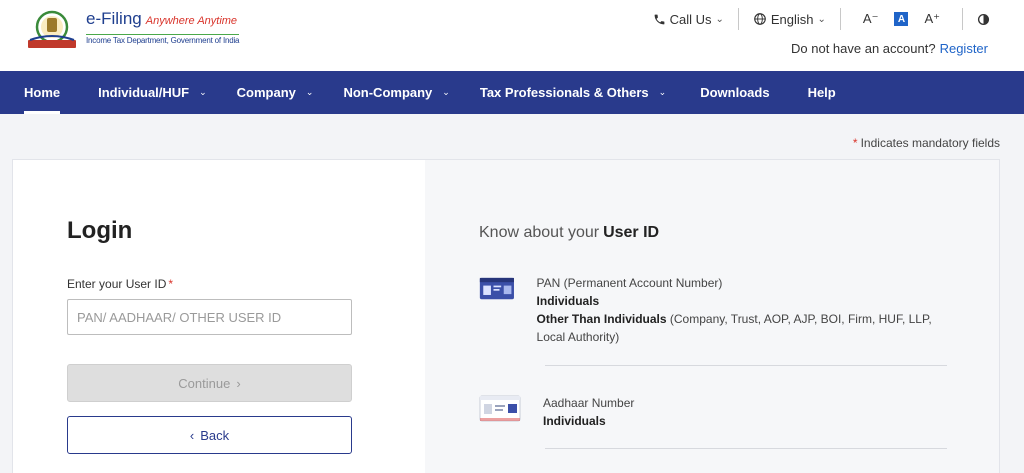  I want to click on pan-individuals: Individuals, so click(568, 301).